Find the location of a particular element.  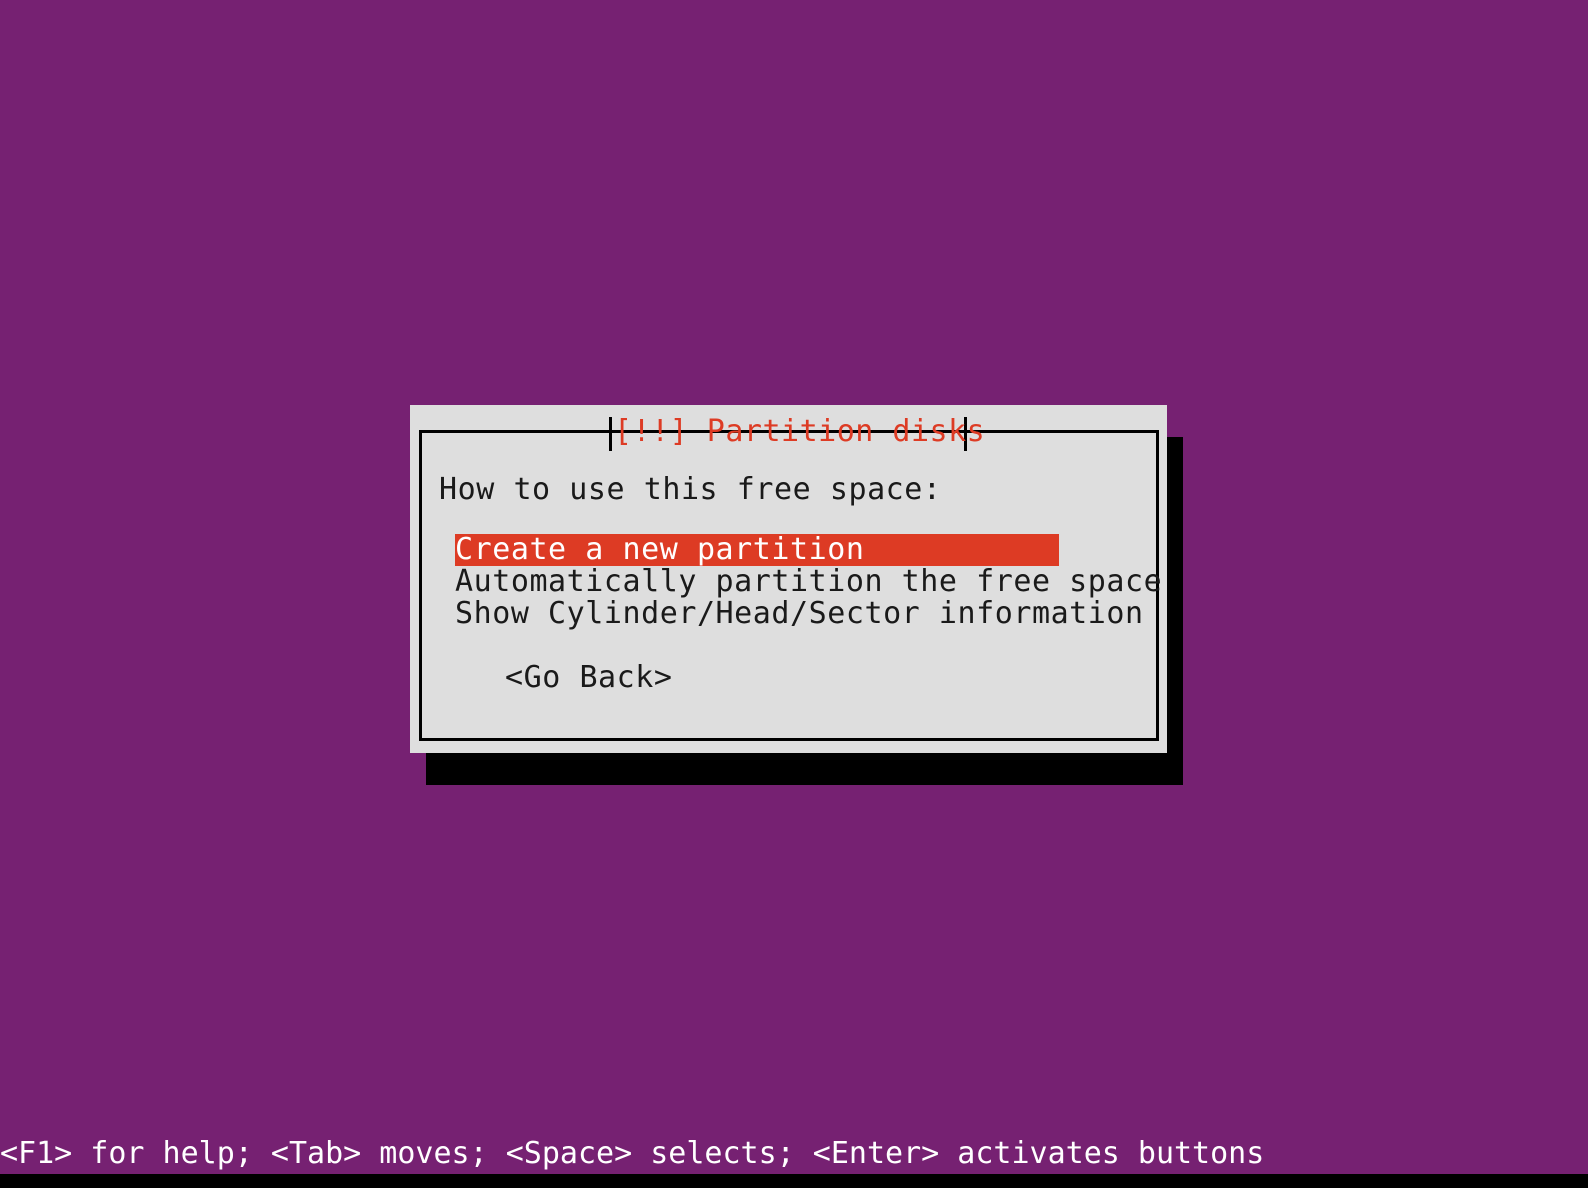

dialog-title: [!!] Partition disks is located at coordinates (800, 431).